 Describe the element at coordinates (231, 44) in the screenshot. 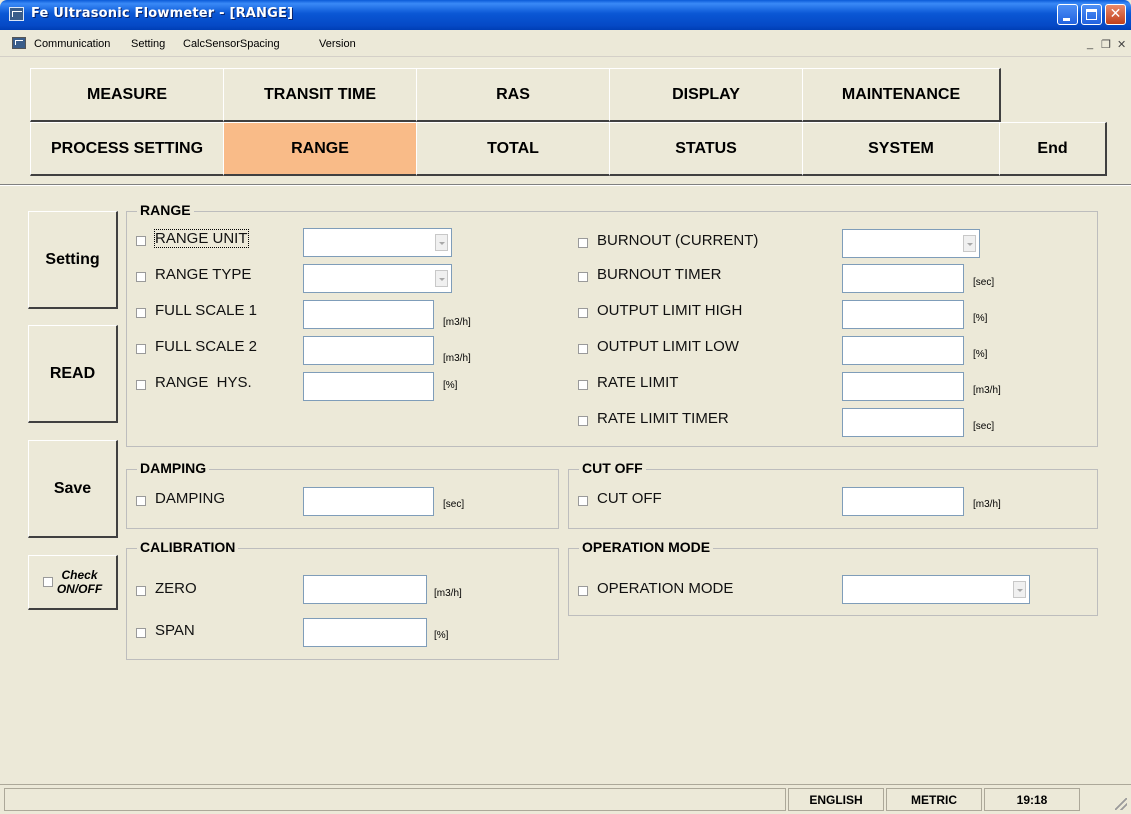

I see `menu-calcsensorspacing: CalcSensorSpacing` at that location.